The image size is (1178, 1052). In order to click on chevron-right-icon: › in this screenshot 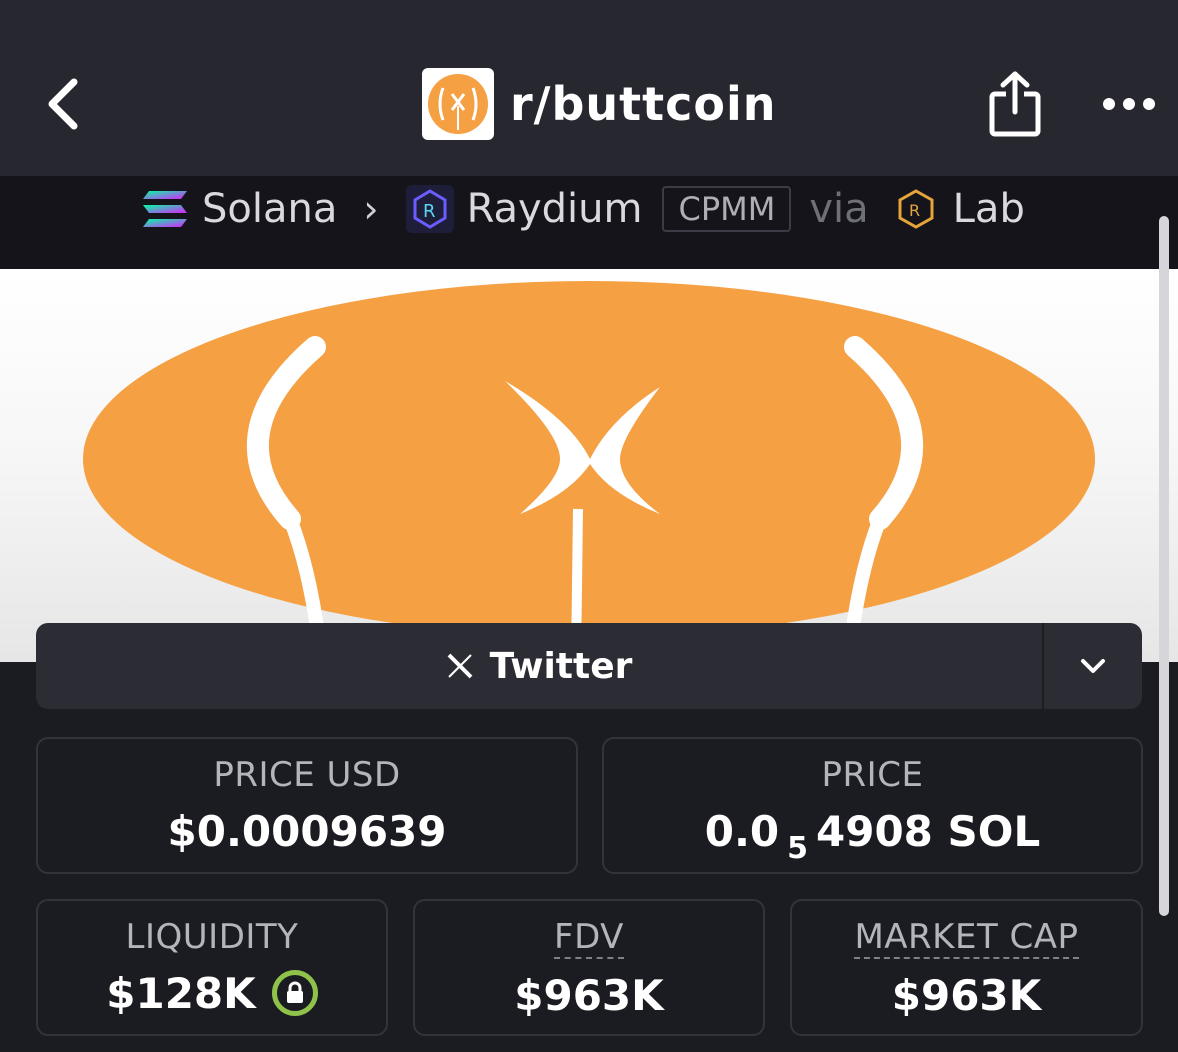, I will do `click(371, 209)`.